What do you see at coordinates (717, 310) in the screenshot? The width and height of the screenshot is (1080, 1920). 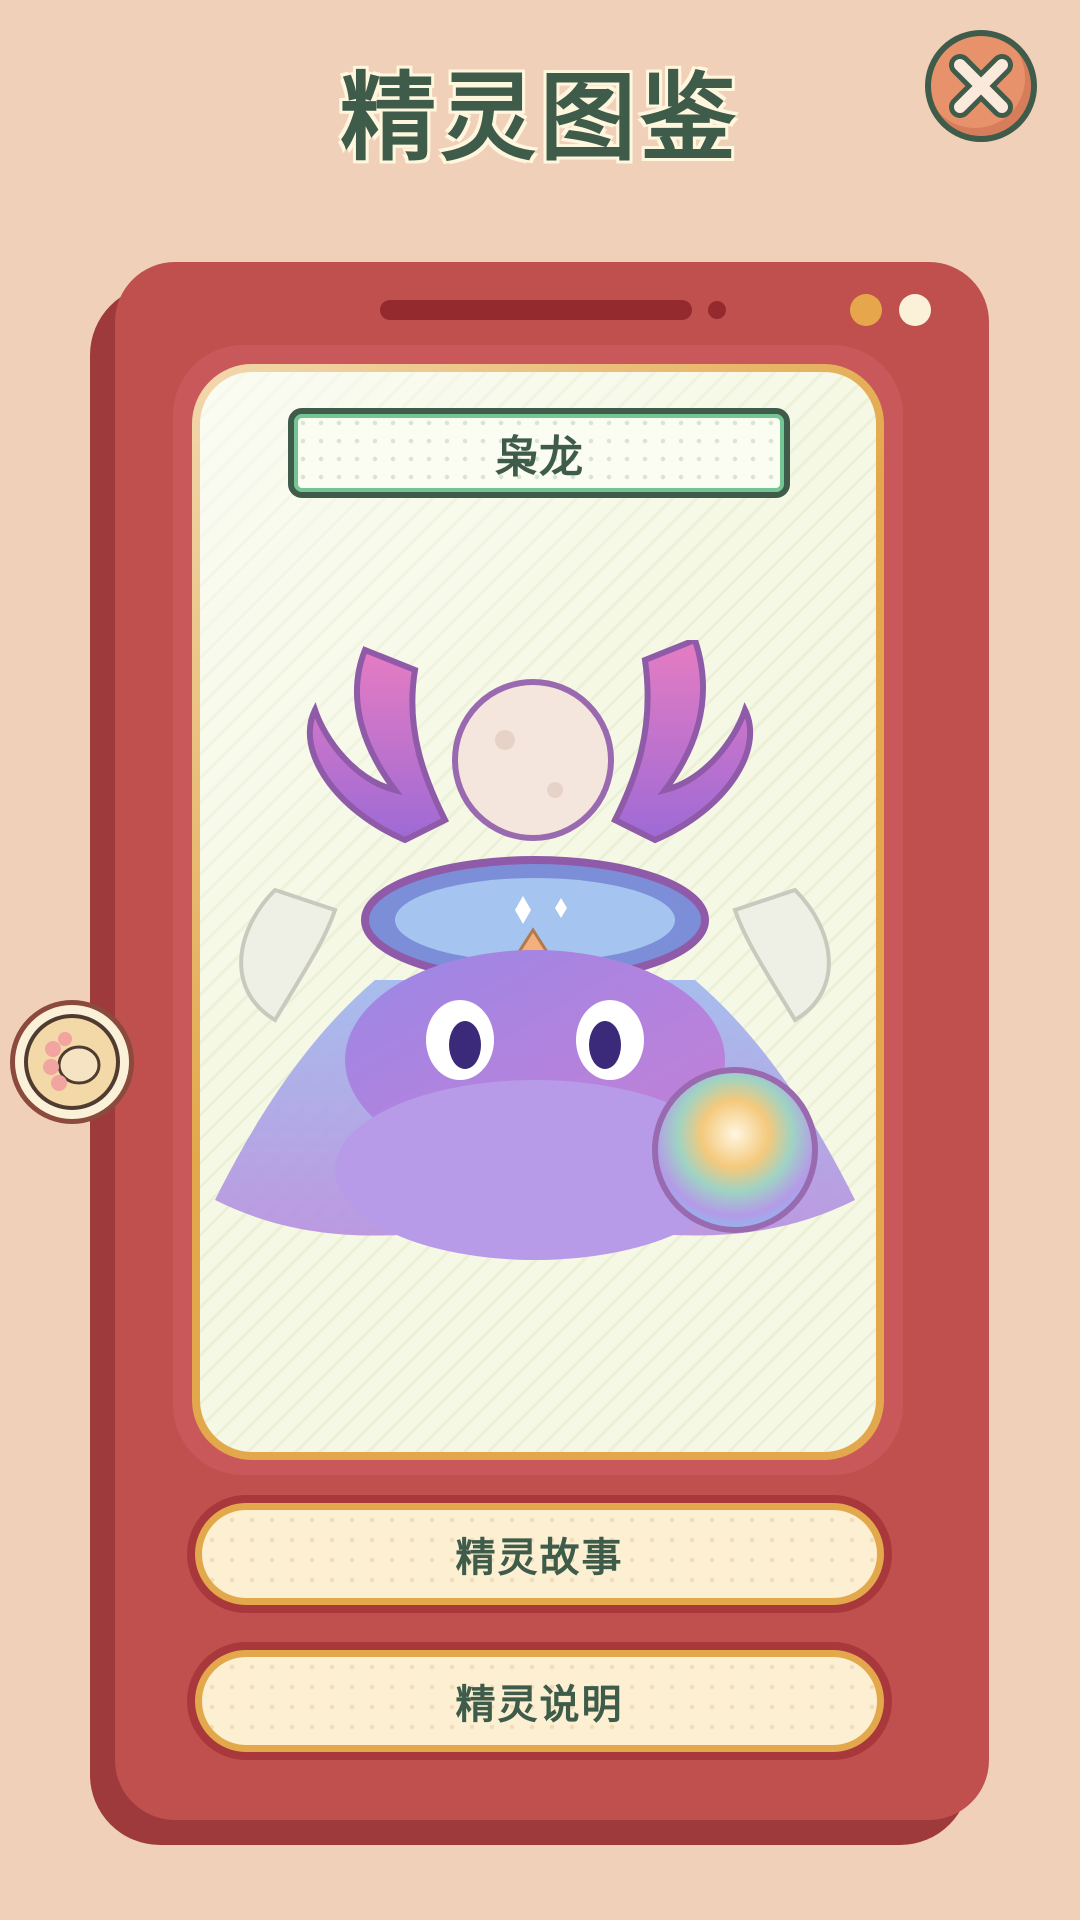 I see `device-speaker-dot` at bounding box center [717, 310].